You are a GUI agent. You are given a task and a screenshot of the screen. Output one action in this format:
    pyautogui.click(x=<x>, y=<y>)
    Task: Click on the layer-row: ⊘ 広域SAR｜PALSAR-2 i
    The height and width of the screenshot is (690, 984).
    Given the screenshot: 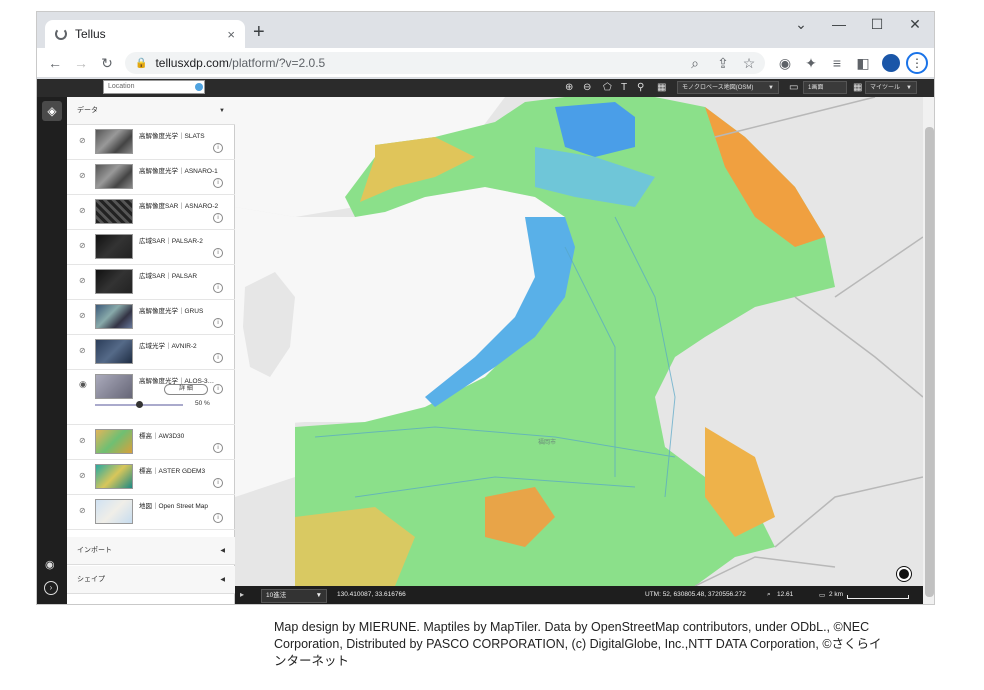 What is the action you would take?
    pyautogui.click(x=151, y=247)
    